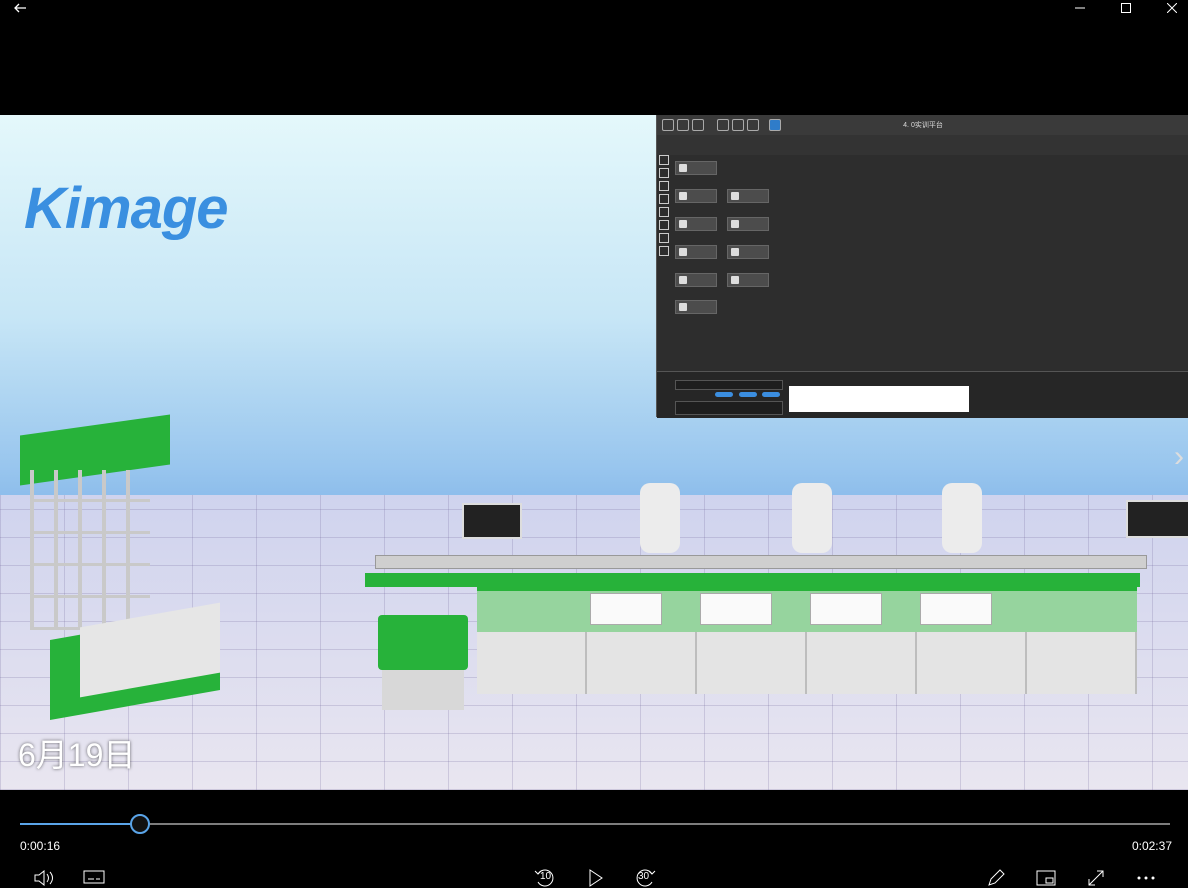  Describe the element at coordinates (1151, 846) in the screenshot. I see `total-time: 0:02:37` at that location.